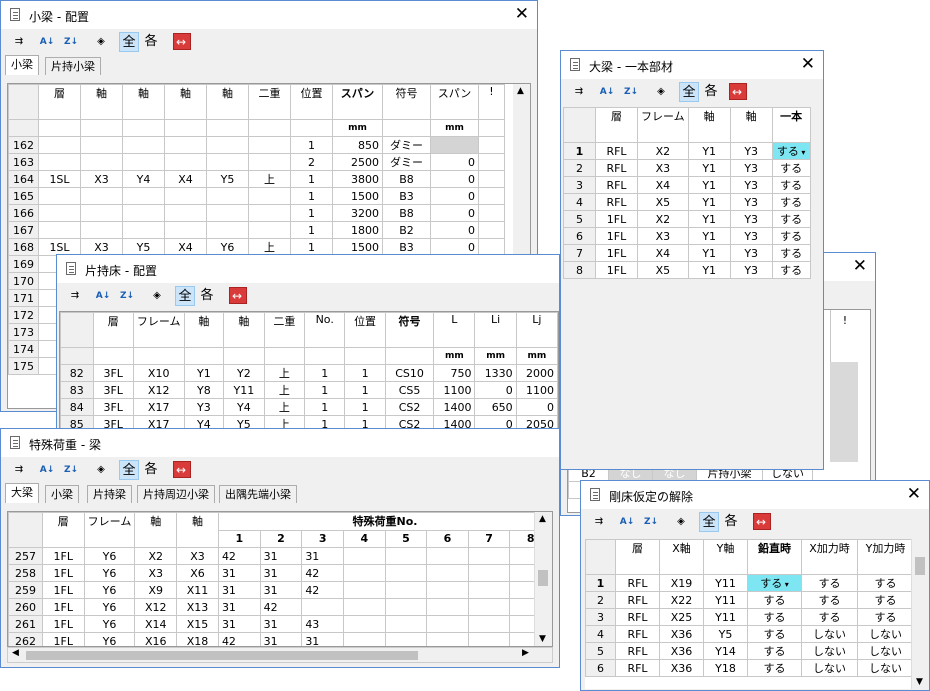  What do you see at coordinates (15, 653) in the screenshot?
I see `arrow-left-icon: ◀` at bounding box center [15, 653].